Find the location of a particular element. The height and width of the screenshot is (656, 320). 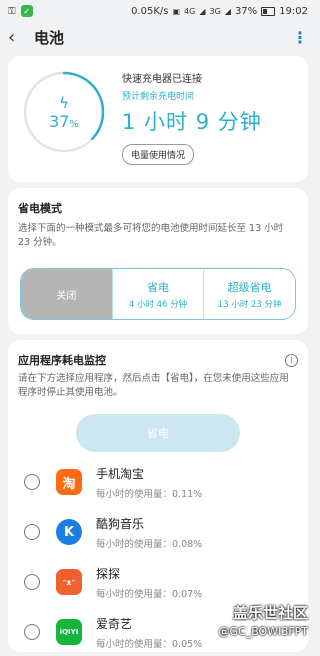

network-type-2: 3G is located at coordinates (215, 11).